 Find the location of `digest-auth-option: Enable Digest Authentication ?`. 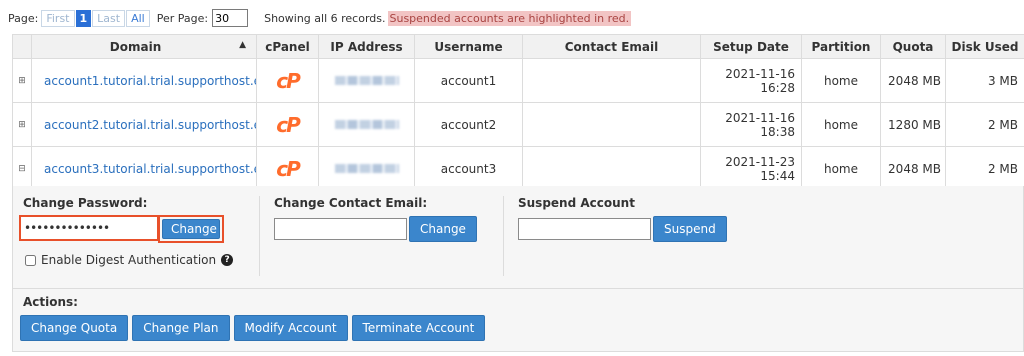

digest-auth-option: Enable Digest Authentication ? is located at coordinates (129, 260).